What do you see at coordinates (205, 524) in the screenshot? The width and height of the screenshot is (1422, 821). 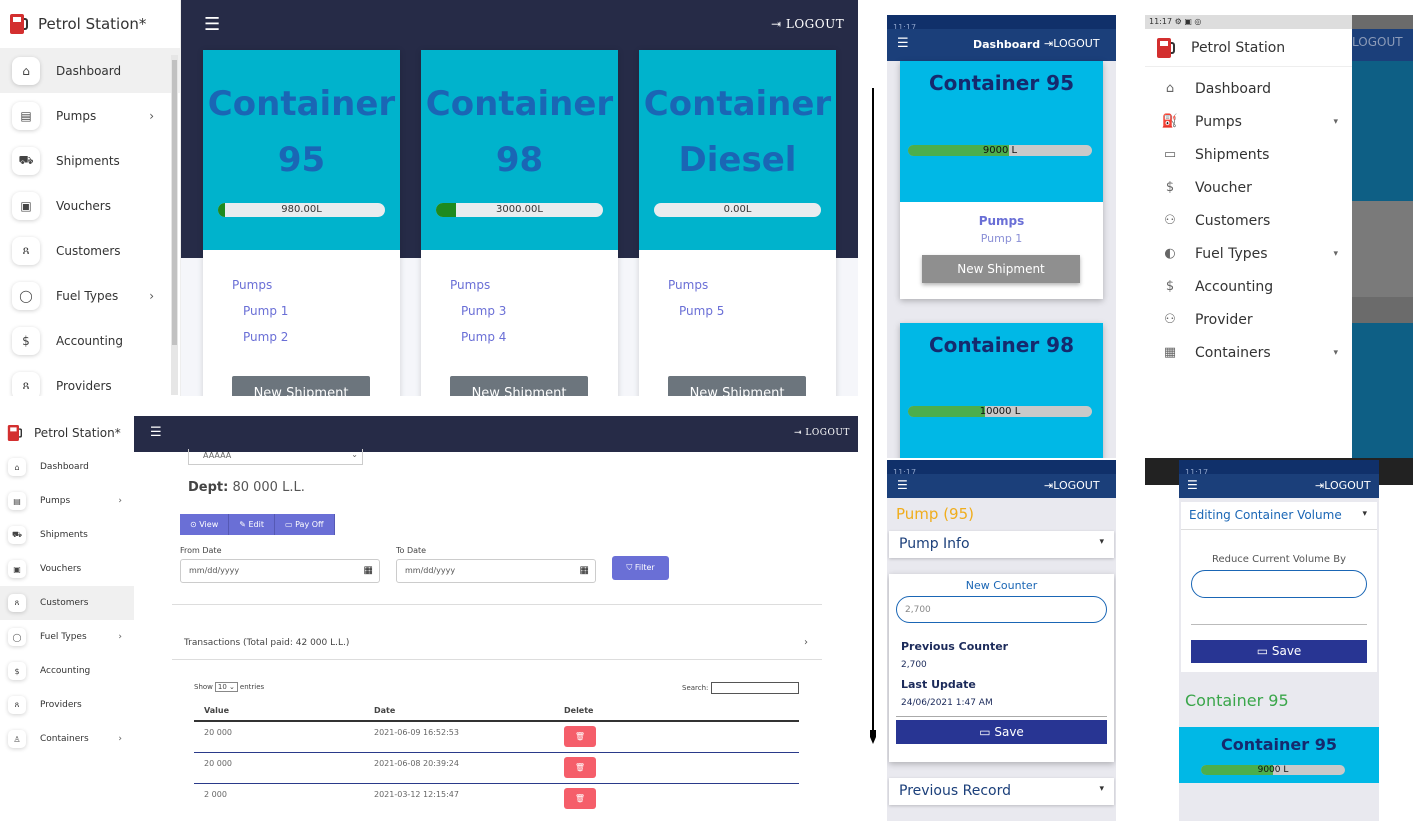 I see `view-button: ⊙ View` at bounding box center [205, 524].